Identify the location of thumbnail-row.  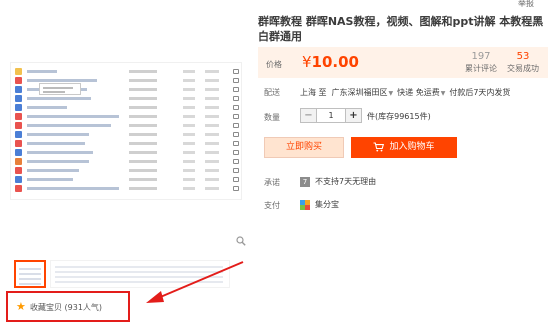
(140, 274).